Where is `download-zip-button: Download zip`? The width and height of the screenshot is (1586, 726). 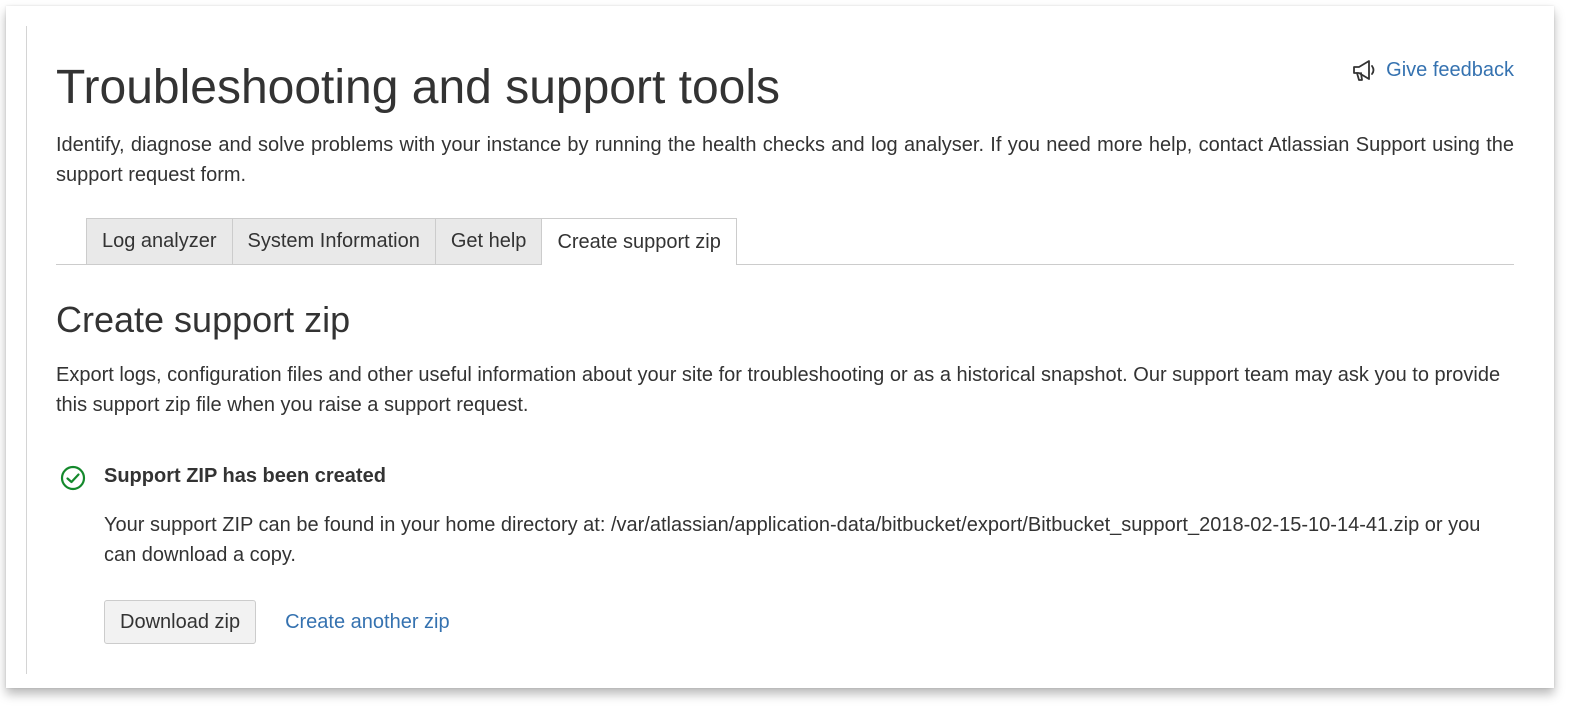 download-zip-button: Download zip is located at coordinates (180, 622).